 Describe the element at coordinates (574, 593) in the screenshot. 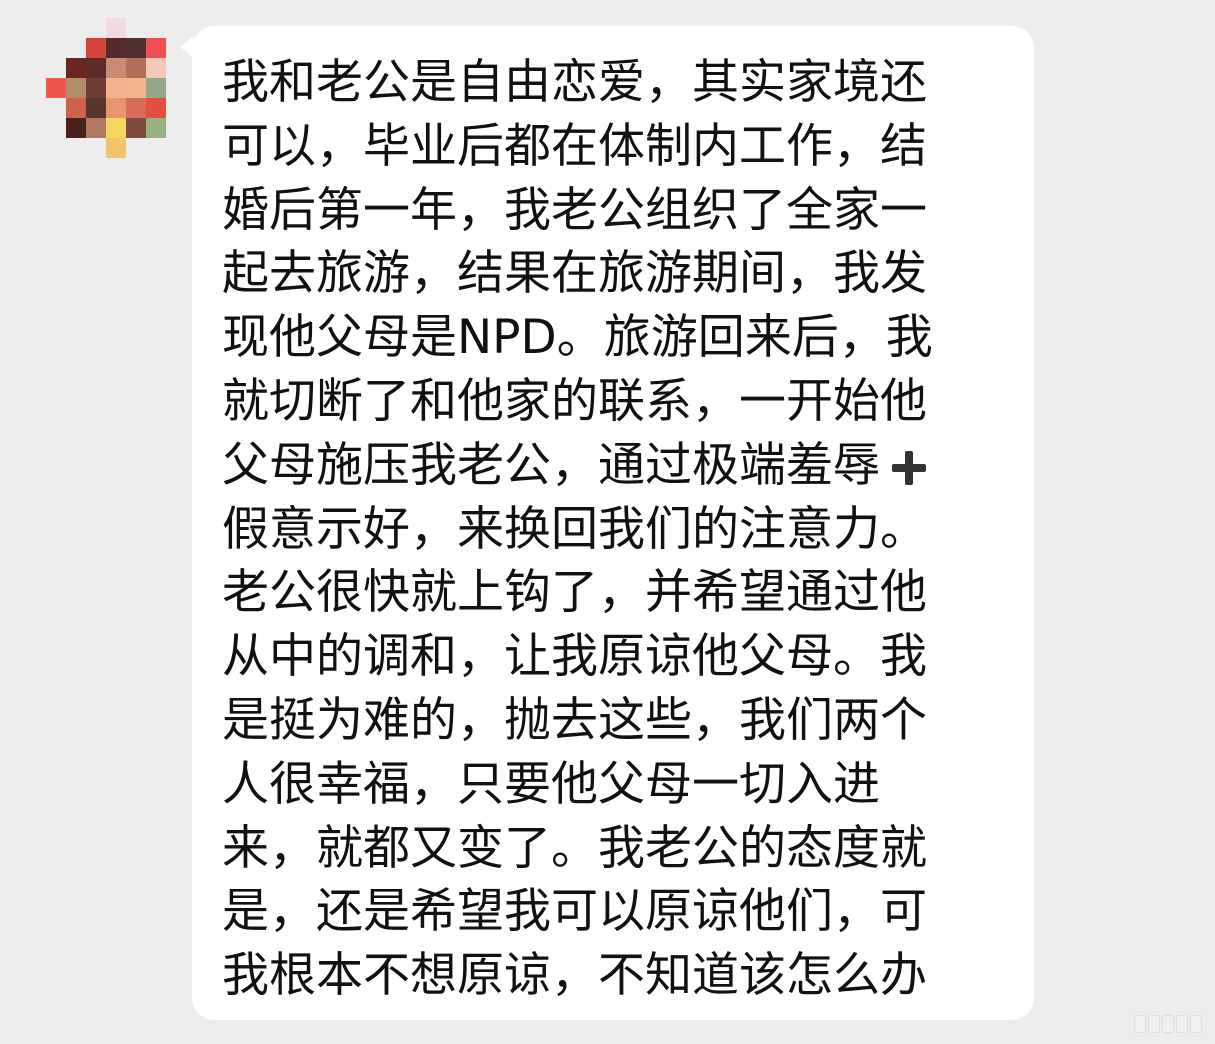

I see `message-line: 老公很快就上钩了，并希望通过他` at that location.